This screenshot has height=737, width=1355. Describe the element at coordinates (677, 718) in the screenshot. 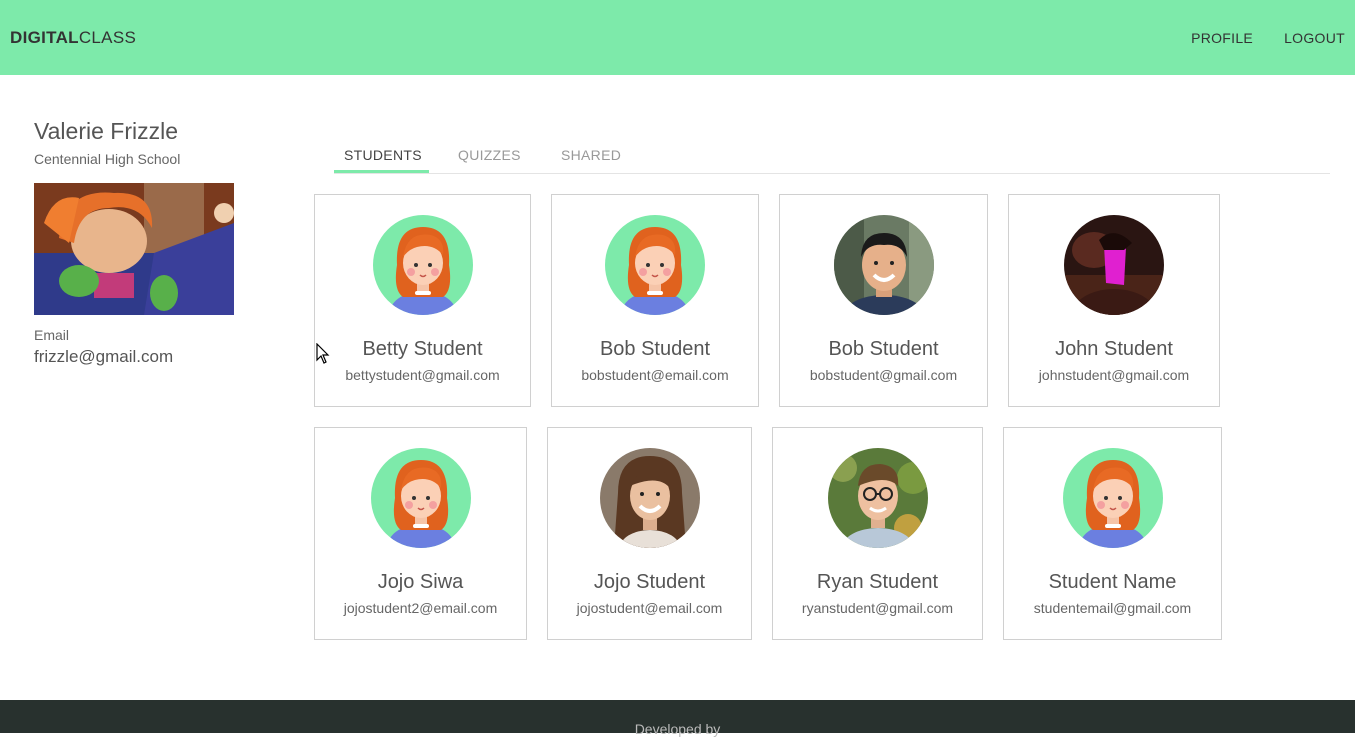

I see `footer: Developed by` at that location.